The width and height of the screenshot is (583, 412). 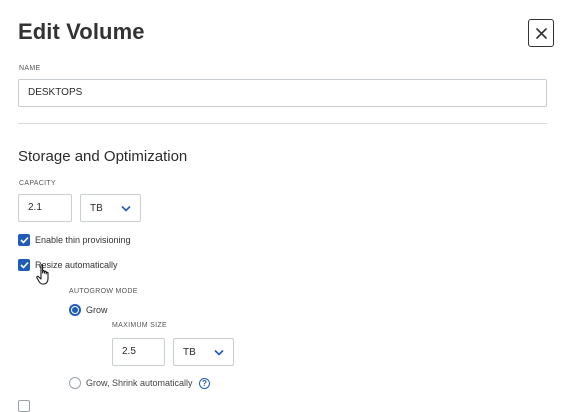 I want to click on thin-provisioning-label: Enable thin provisioning, so click(x=83, y=240).